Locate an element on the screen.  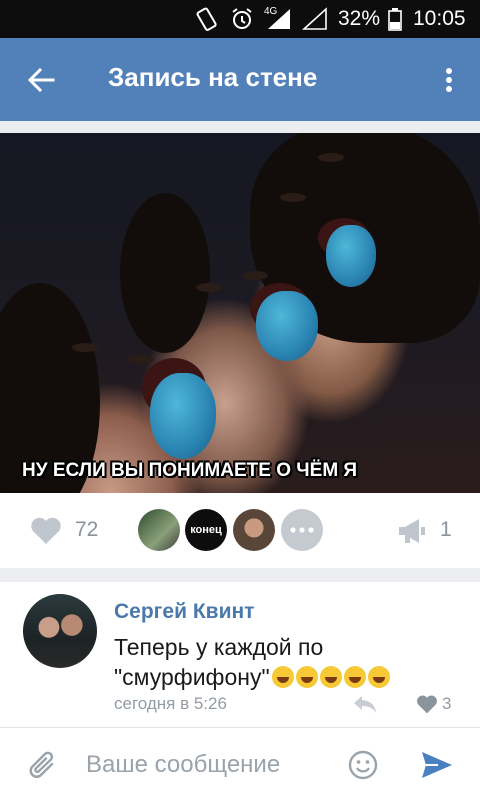
arrow-left-icon is located at coordinates (41, 80).